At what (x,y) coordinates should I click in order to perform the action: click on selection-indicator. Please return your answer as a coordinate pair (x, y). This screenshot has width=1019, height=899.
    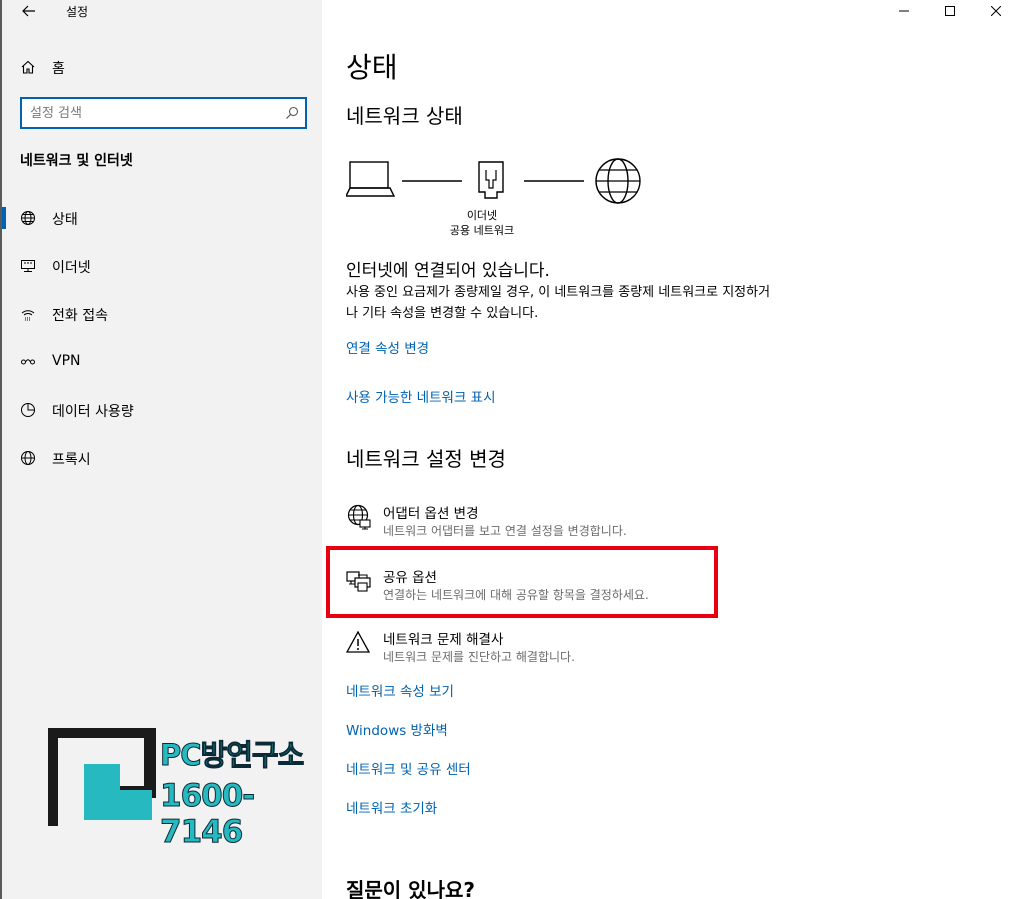
    Looking at the image, I should click on (4, 218).